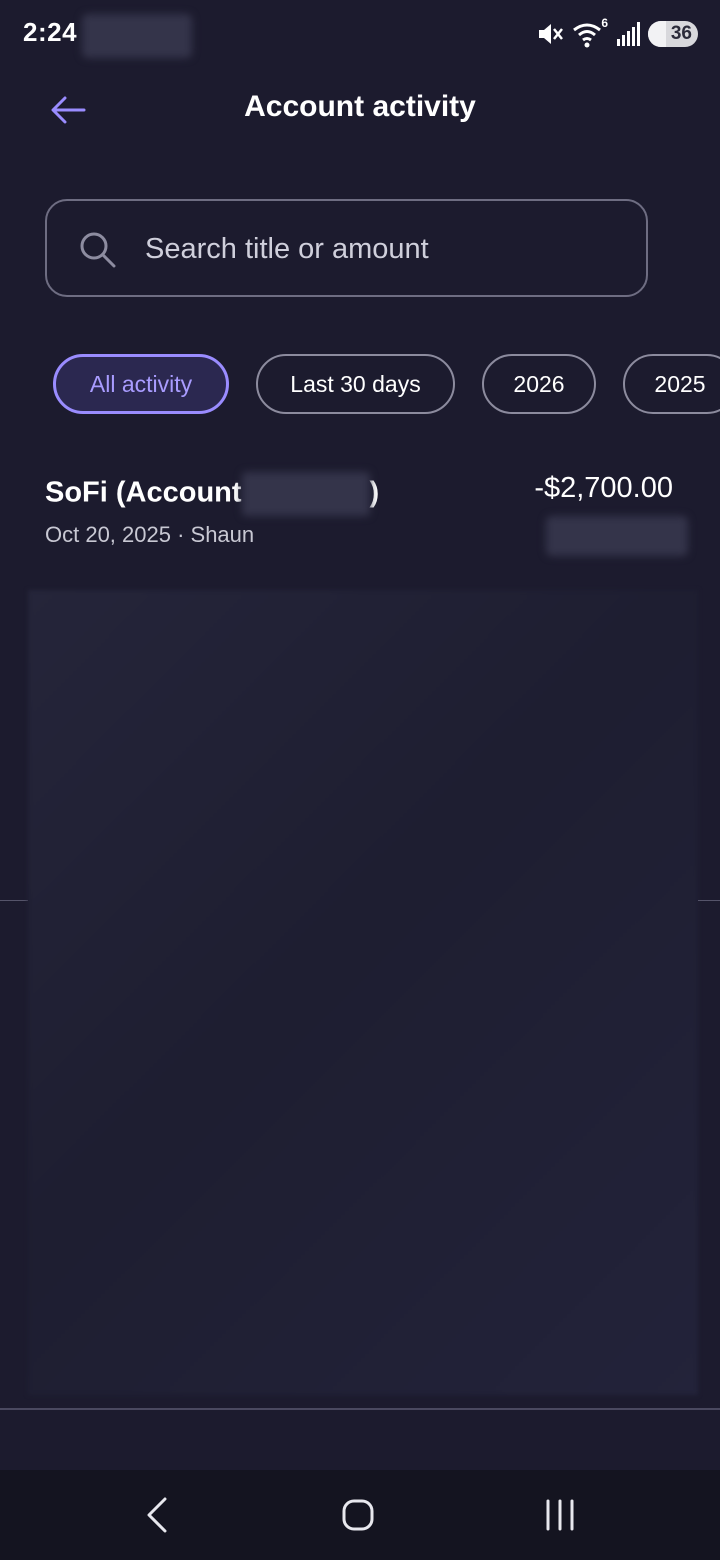 The image size is (720, 1560). What do you see at coordinates (709, 900) in the screenshot?
I see `divider-right` at bounding box center [709, 900].